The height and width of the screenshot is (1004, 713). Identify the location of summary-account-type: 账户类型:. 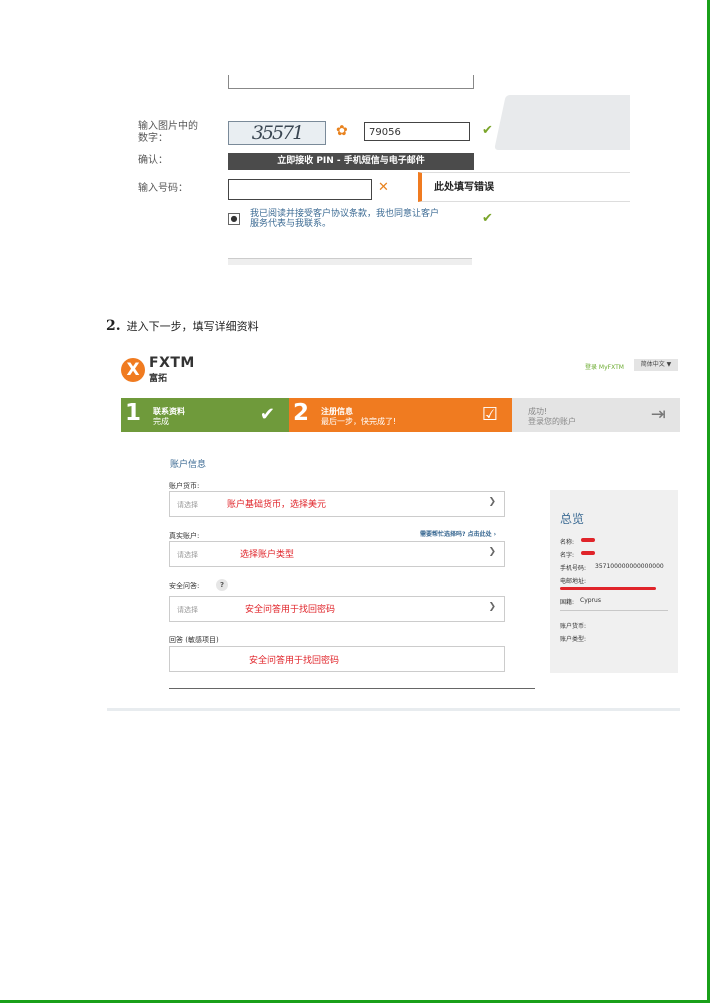
(573, 639).